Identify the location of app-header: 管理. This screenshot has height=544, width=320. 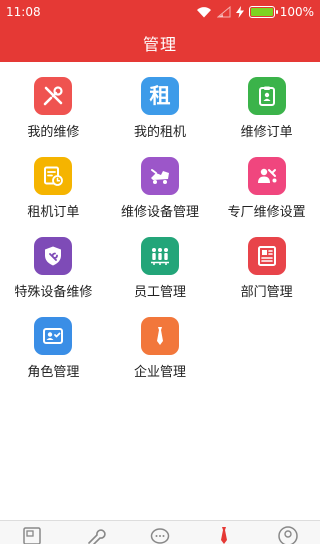
(160, 43).